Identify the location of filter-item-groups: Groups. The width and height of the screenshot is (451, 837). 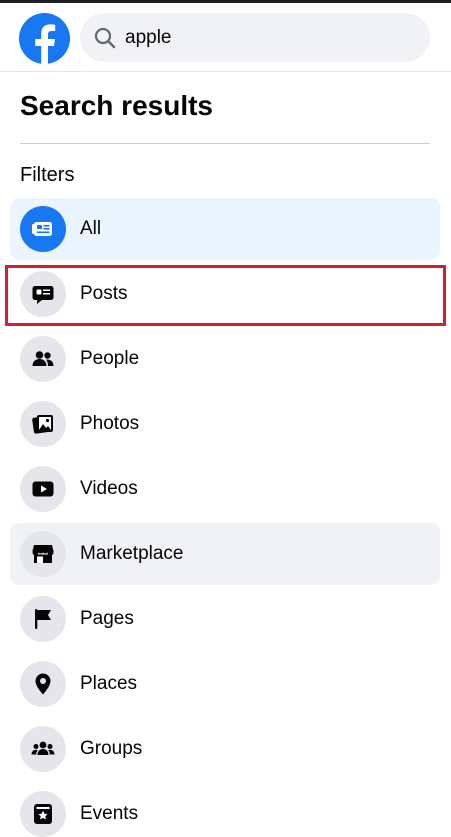
(225, 749).